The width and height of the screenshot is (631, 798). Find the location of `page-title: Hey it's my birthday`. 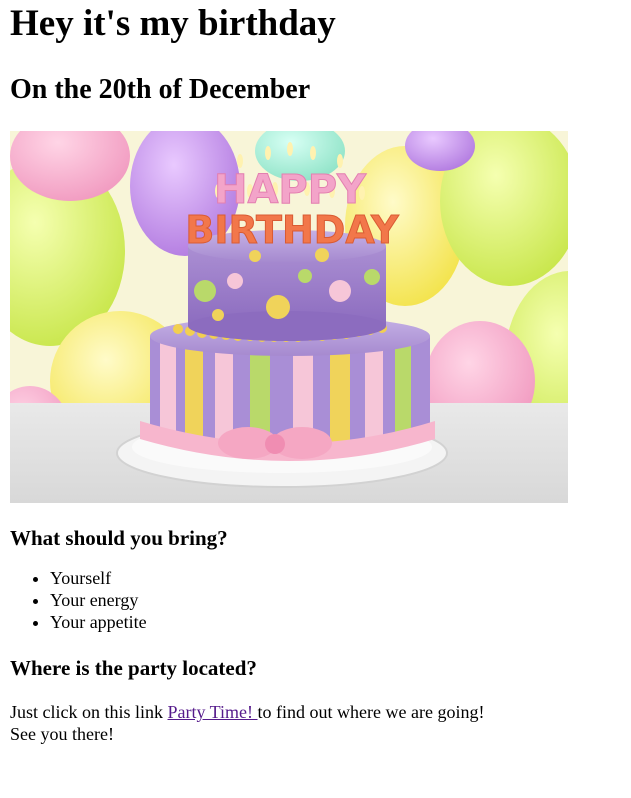

page-title: Hey it's my birthday is located at coordinates (173, 23).